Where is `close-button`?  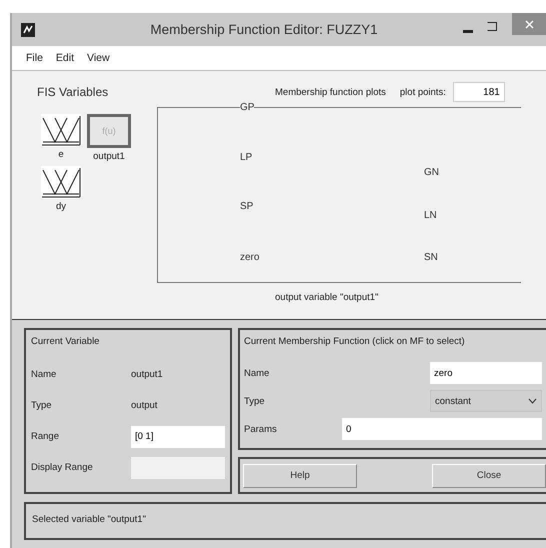
close-button is located at coordinates (529, 24).